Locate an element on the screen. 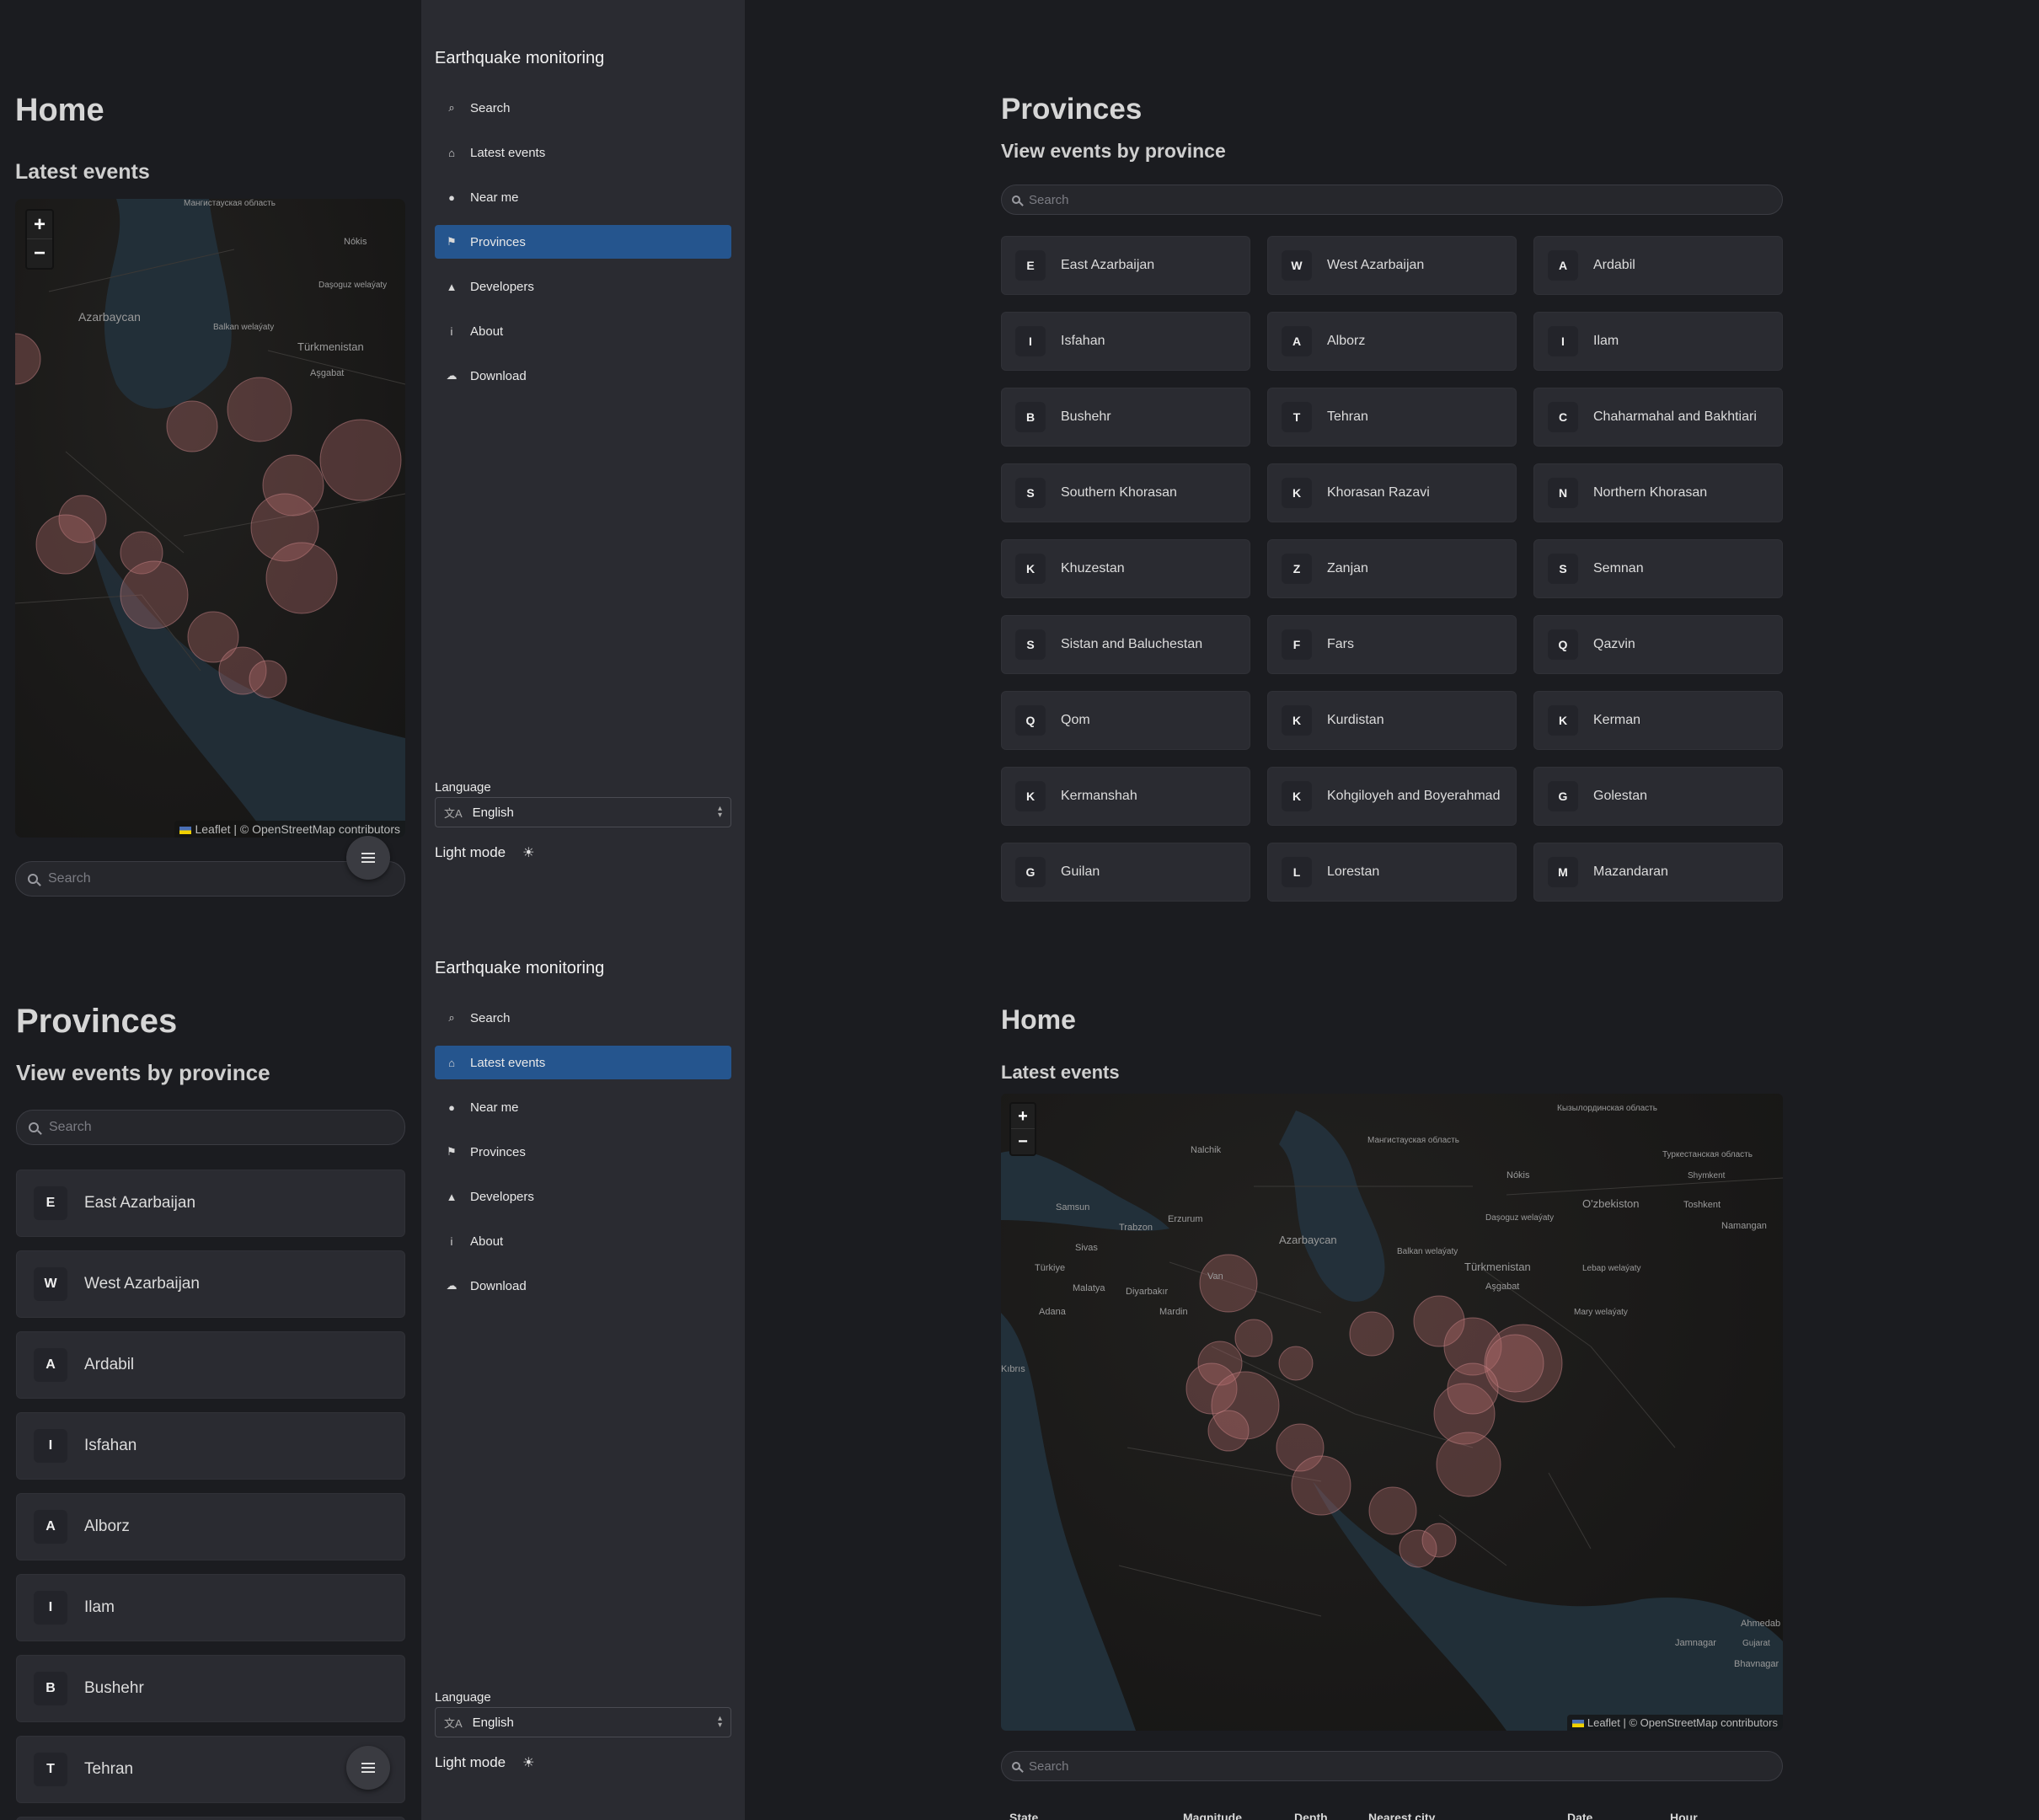 This screenshot has width=2039, height=1820. province-card: Q Qom is located at coordinates (1125, 720).